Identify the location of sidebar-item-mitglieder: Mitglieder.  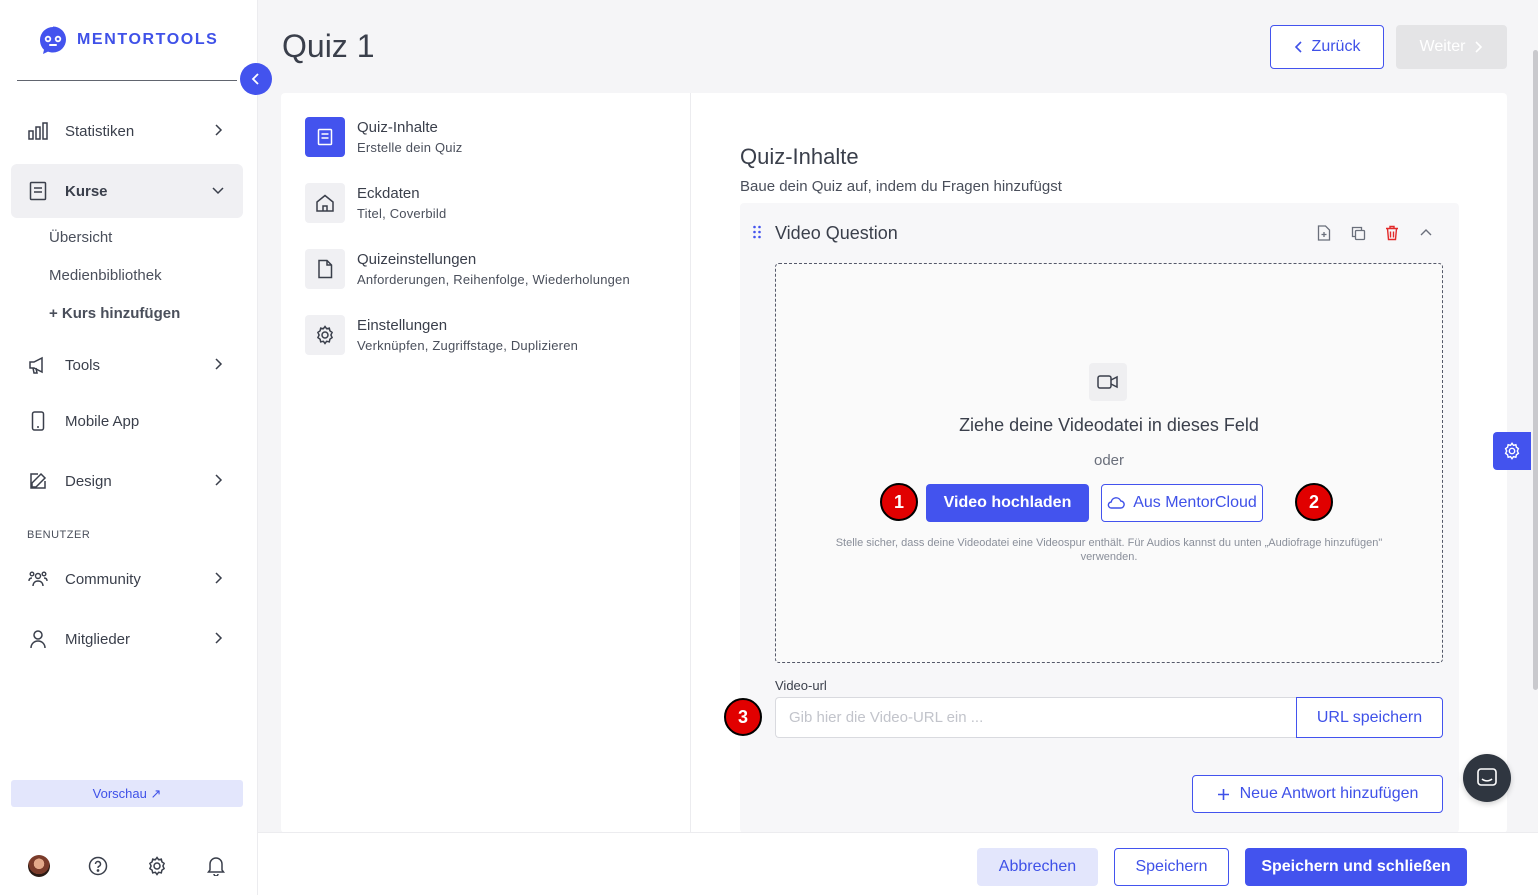
(127, 639).